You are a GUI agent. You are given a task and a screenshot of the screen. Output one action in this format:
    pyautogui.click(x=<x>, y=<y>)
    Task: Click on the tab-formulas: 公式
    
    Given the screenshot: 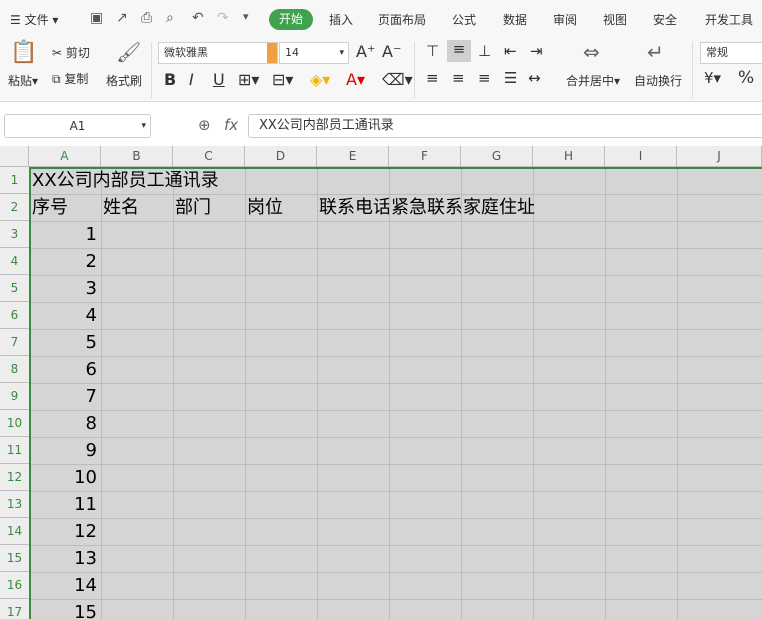 What is the action you would take?
    pyautogui.click(x=464, y=19)
    